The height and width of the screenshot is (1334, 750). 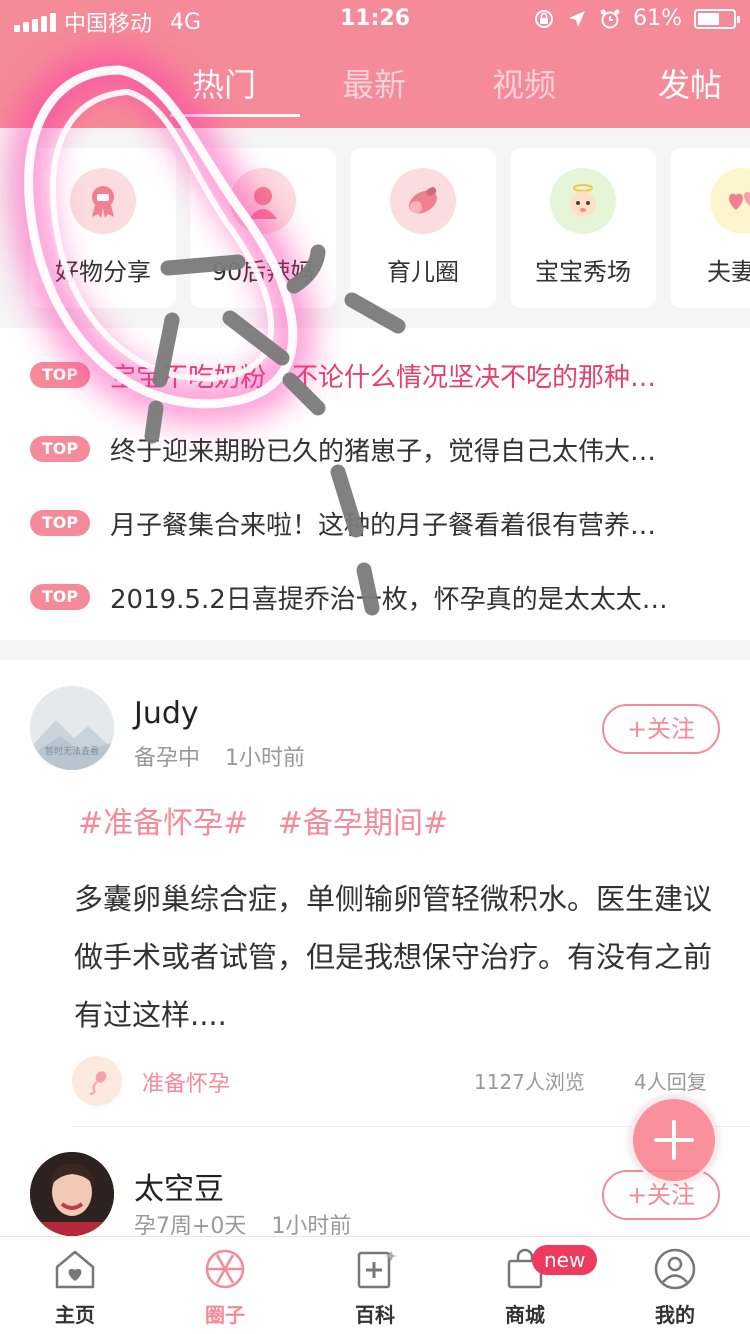 I want to click on status-right: 61%, so click(x=636, y=18).